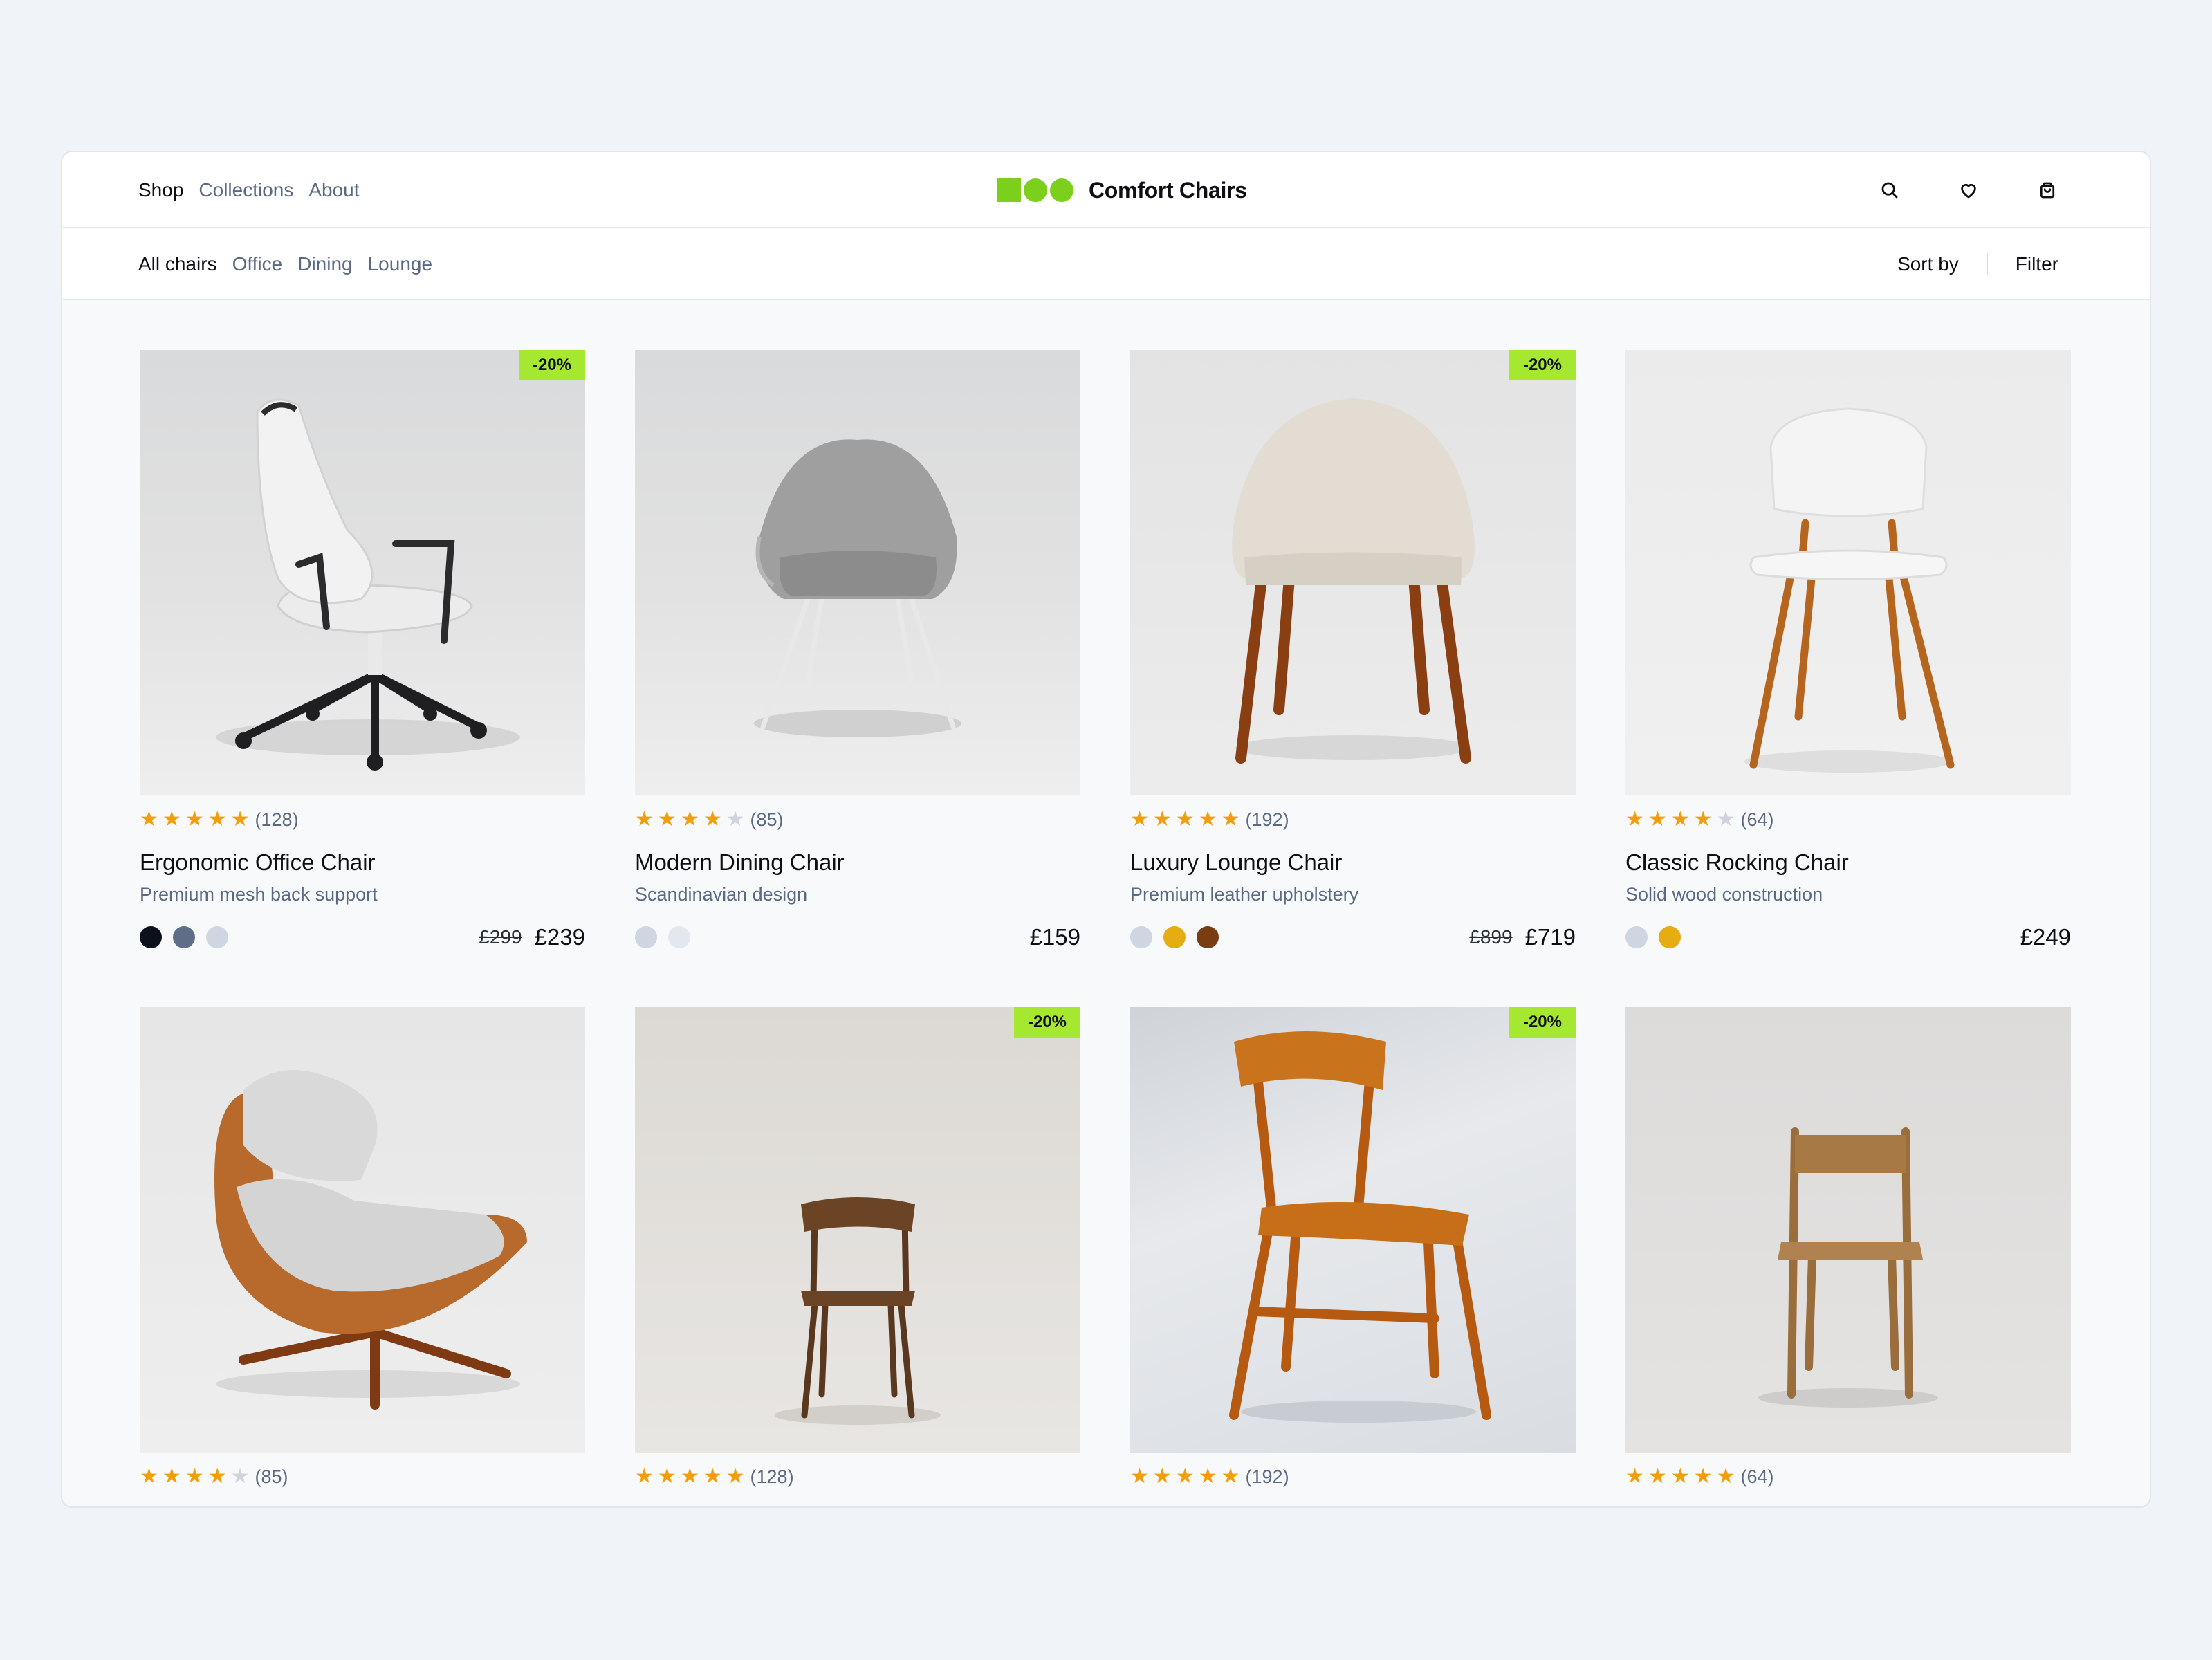 The width and height of the screenshot is (2212, 1660). Describe the element at coordinates (363, 862) in the screenshot. I see `product-name: Ergonomic Office Chair` at that location.